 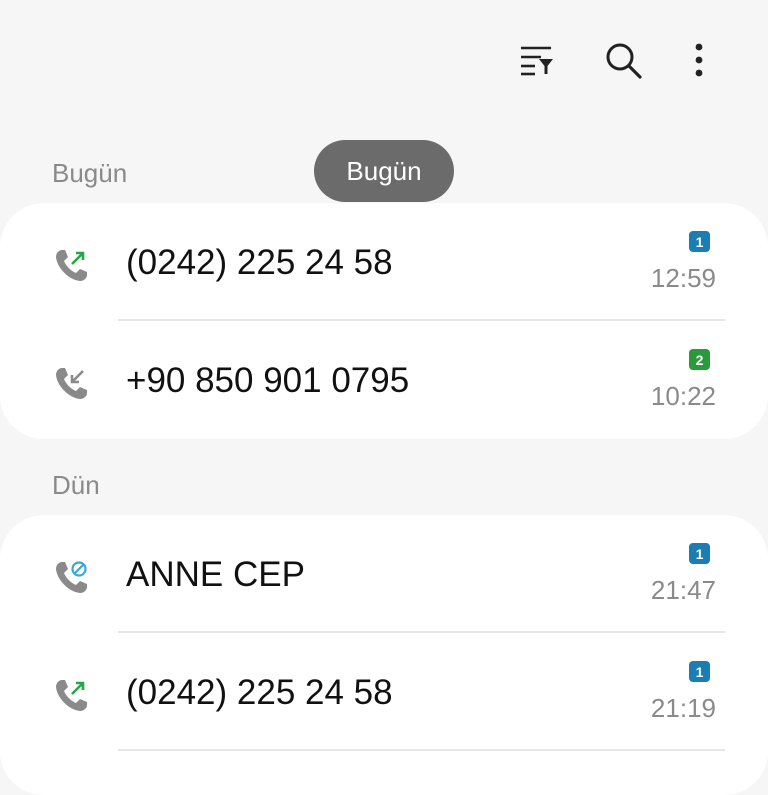 I want to click on section-header-yesterday: Dün, so click(x=76, y=485).